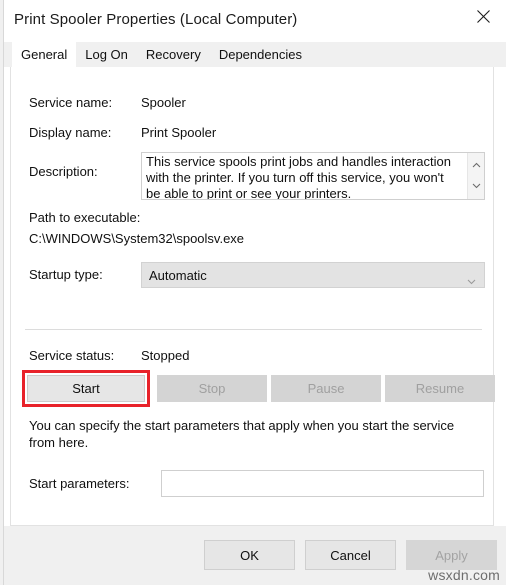 This screenshot has width=506, height=585. What do you see at coordinates (85, 217) in the screenshot?
I see `path-to-executable-label: Path to executable:` at bounding box center [85, 217].